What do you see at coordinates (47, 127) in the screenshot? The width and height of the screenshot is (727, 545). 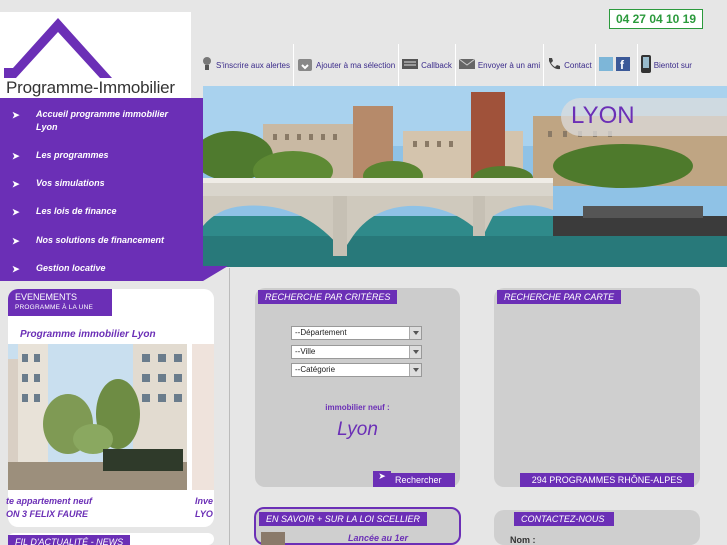 I see `menu-item-accueil-line2: Lyon` at bounding box center [47, 127].